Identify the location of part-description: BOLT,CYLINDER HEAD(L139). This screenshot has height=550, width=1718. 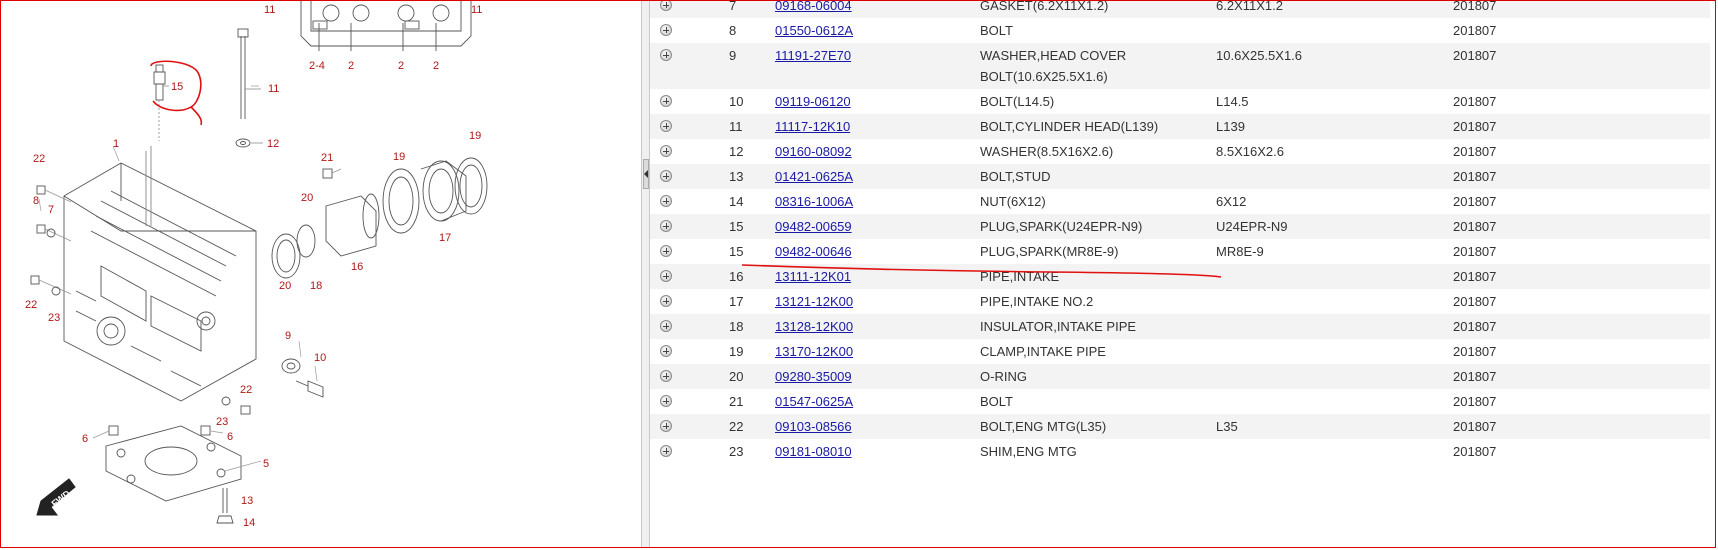
(1098, 126).